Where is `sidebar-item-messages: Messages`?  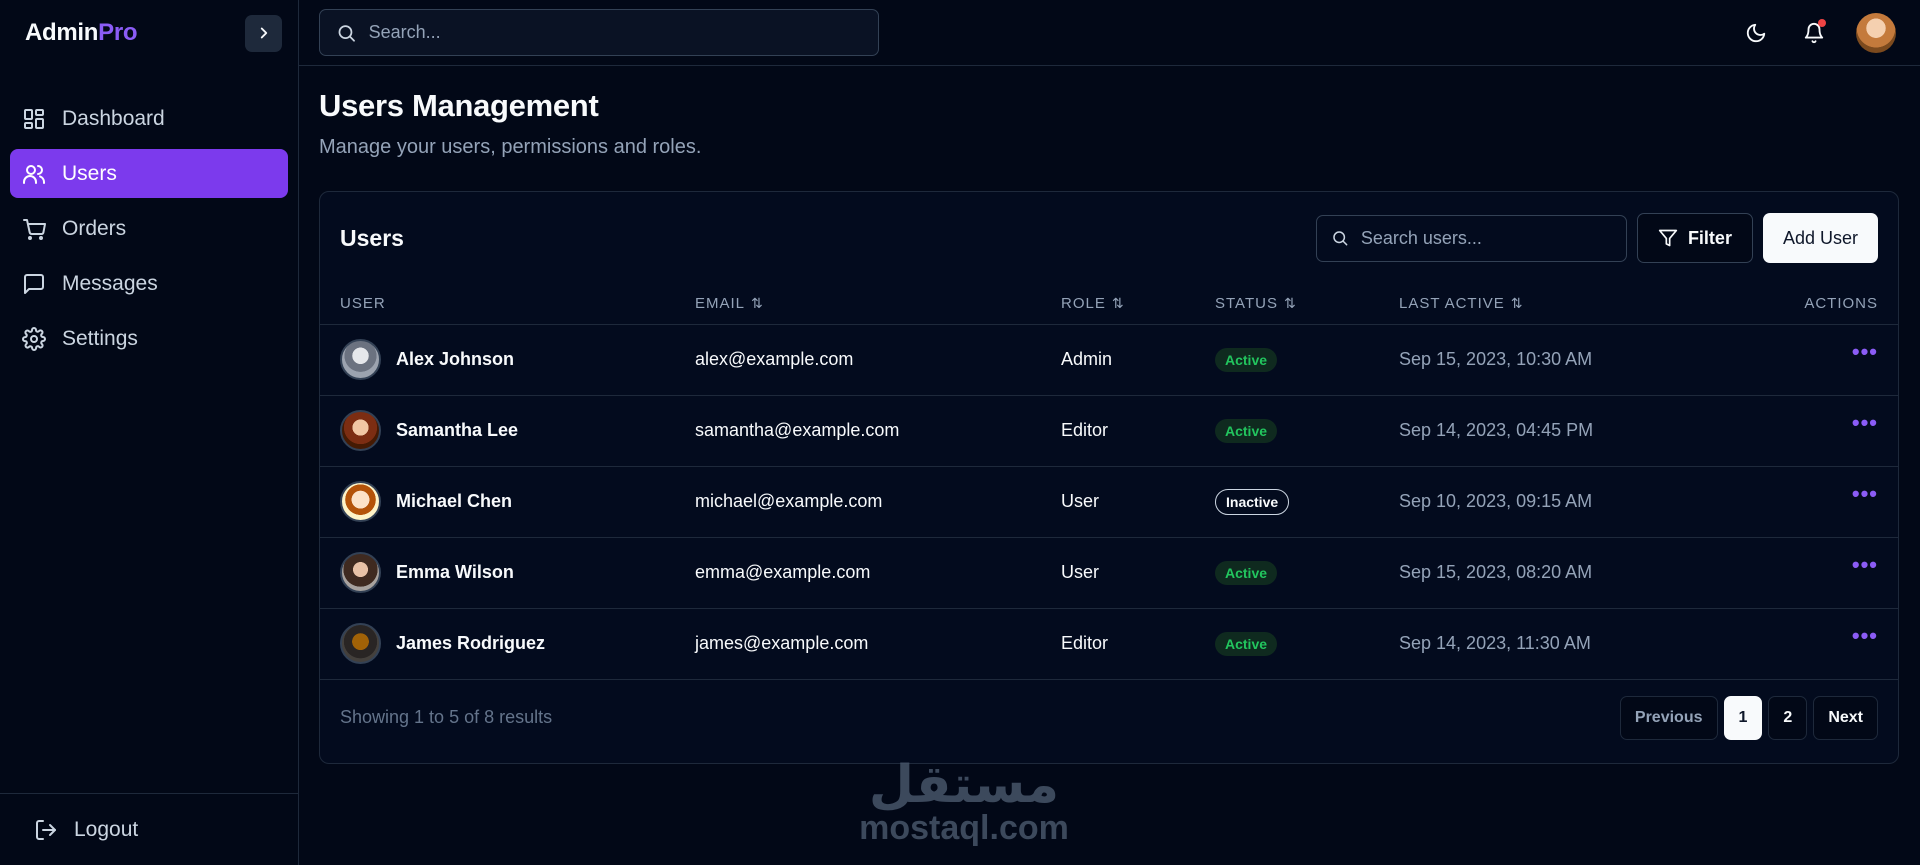
sidebar-item-messages: Messages is located at coordinates (149, 283).